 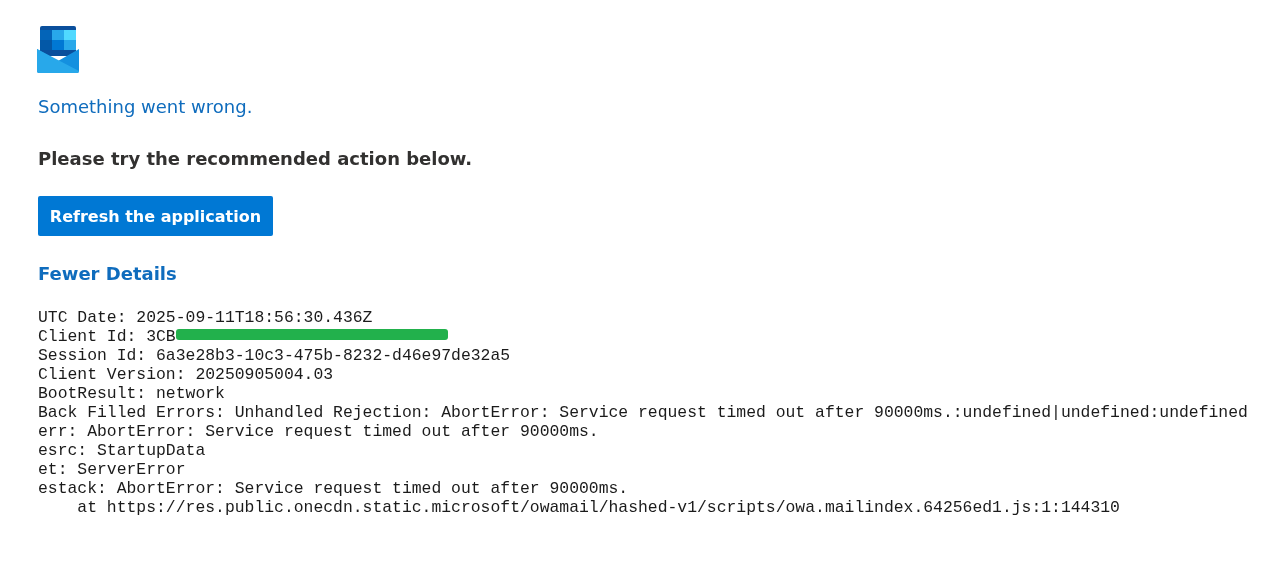 What do you see at coordinates (145, 107) in the screenshot?
I see `error-title: Something went wrong.` at bounding box center [145, 107].